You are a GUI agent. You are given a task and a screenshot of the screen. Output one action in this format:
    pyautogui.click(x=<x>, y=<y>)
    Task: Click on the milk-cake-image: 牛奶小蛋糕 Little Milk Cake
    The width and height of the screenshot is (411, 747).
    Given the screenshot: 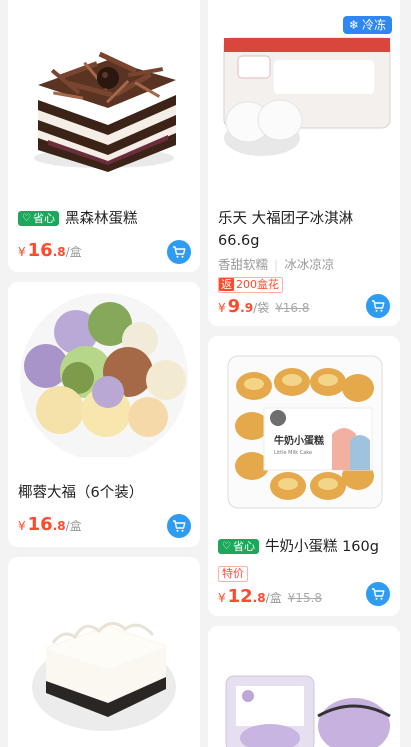 What is the action you would take?
    pyautogui.click(x=304, y=426)
    